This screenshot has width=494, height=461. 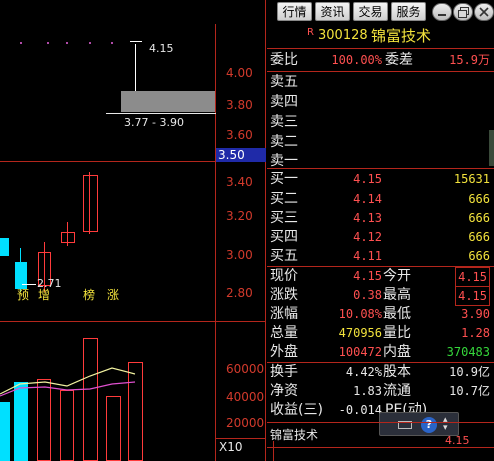 I want to click on price-axis-line, so click(x=215, y=242).